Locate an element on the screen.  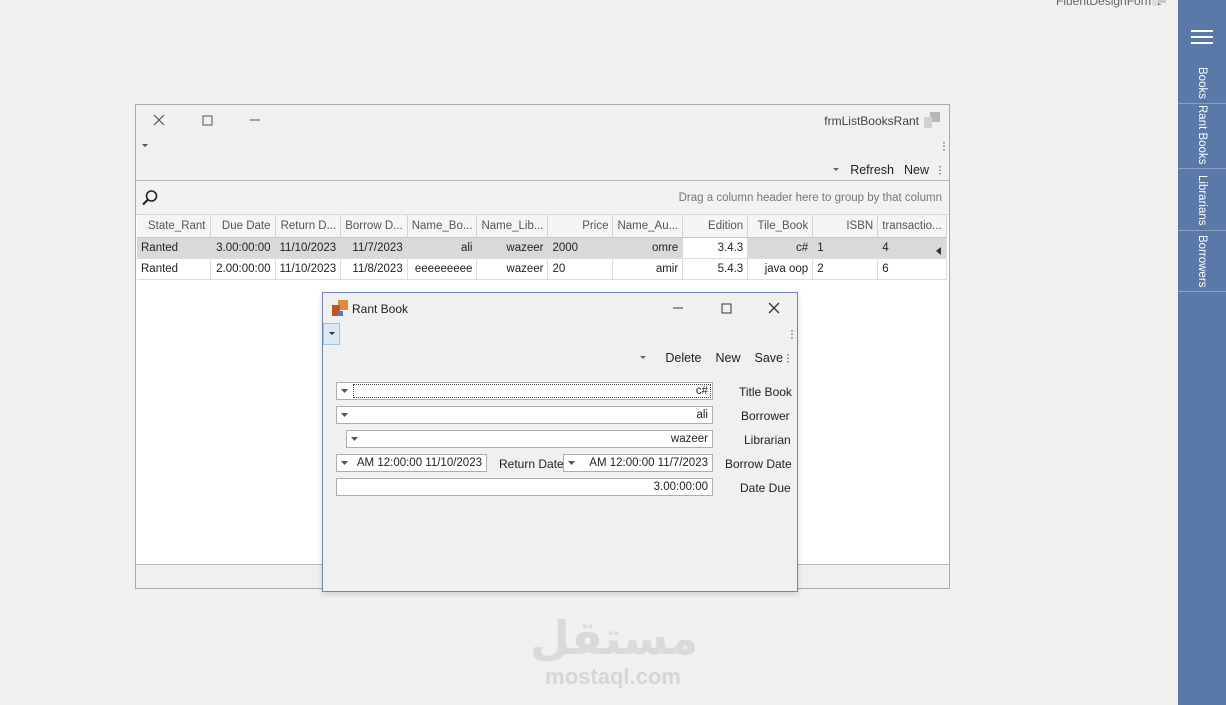
title-book-combo: c# is located at coordinates (524, 391).